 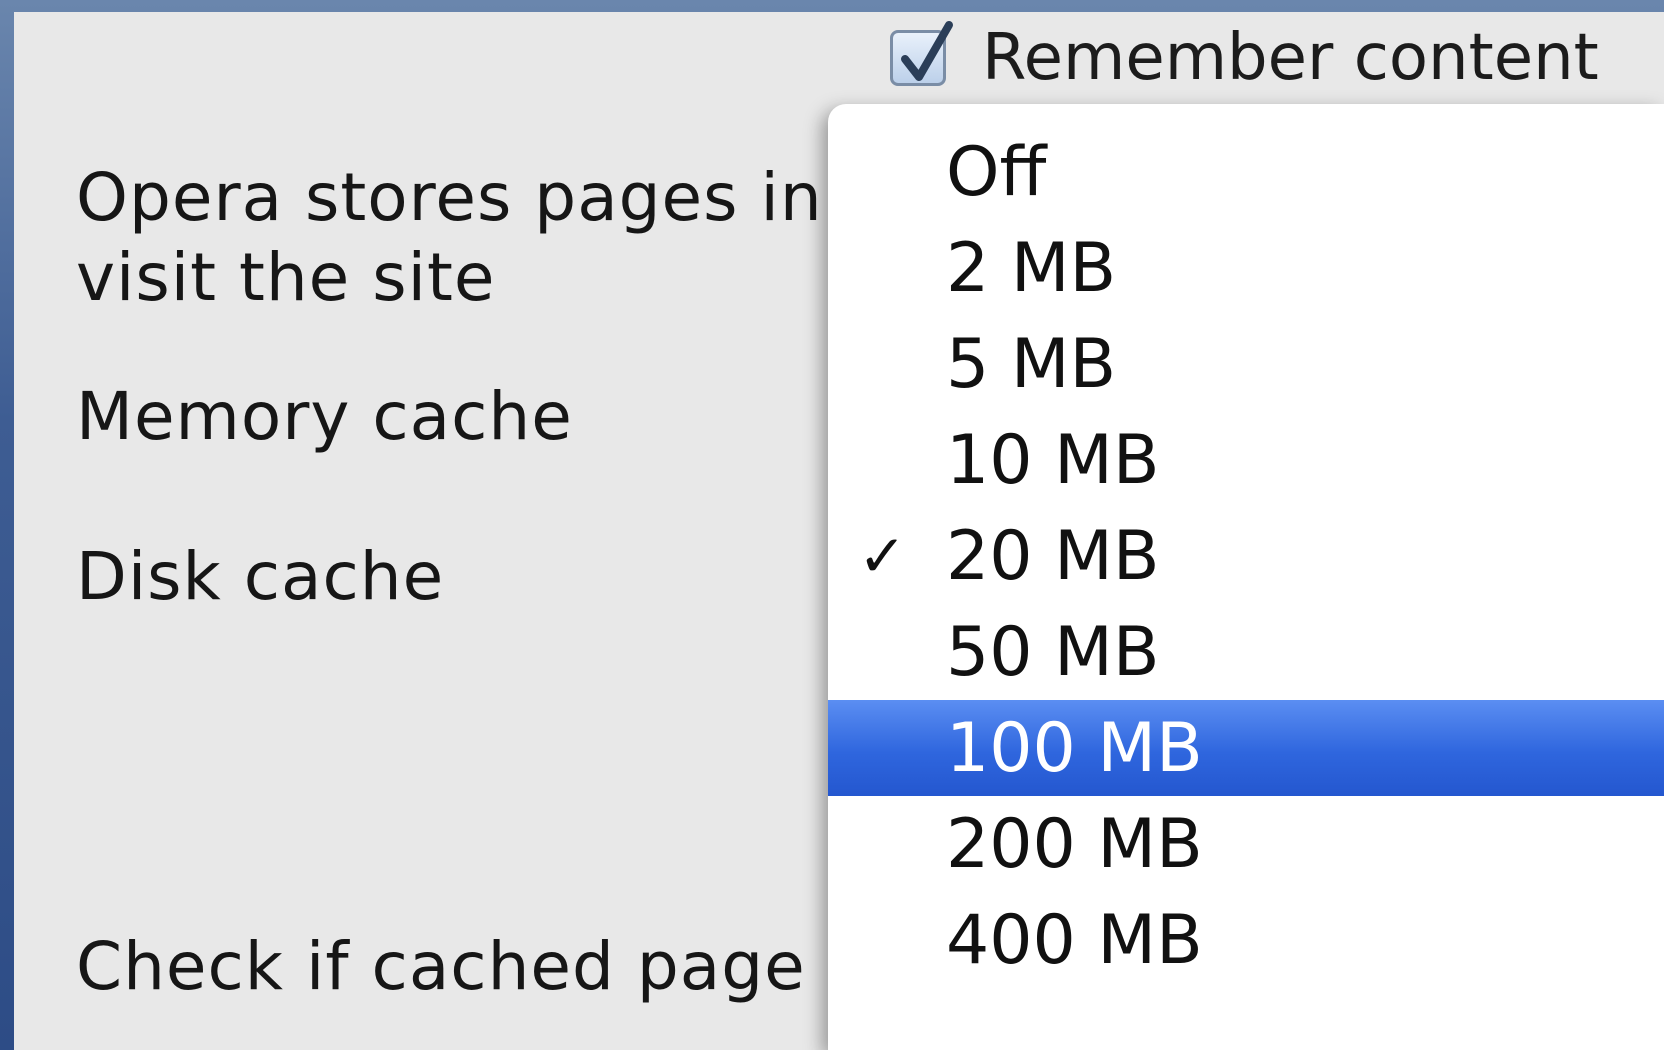 What do you see at coordinates (324, 416) in the screenshot?
I see `memory-cache-label: Memory cache` at bounding box center [324, 416].